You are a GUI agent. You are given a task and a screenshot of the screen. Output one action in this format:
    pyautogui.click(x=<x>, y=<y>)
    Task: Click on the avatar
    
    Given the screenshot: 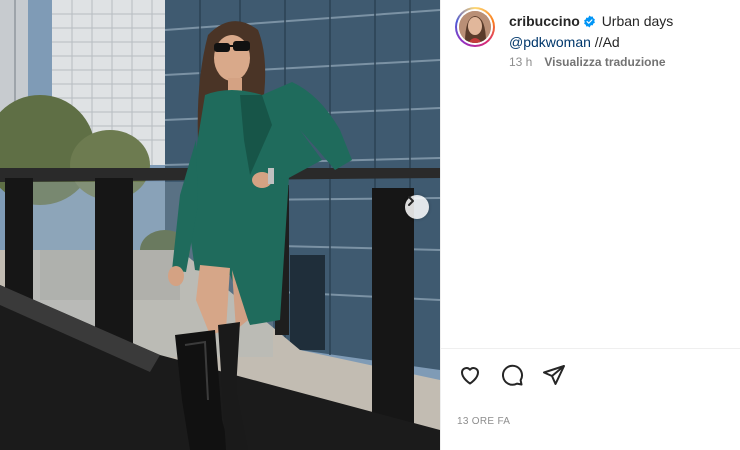 What is the action you would take?
    pyautogui.click(x=475, y=27)
    